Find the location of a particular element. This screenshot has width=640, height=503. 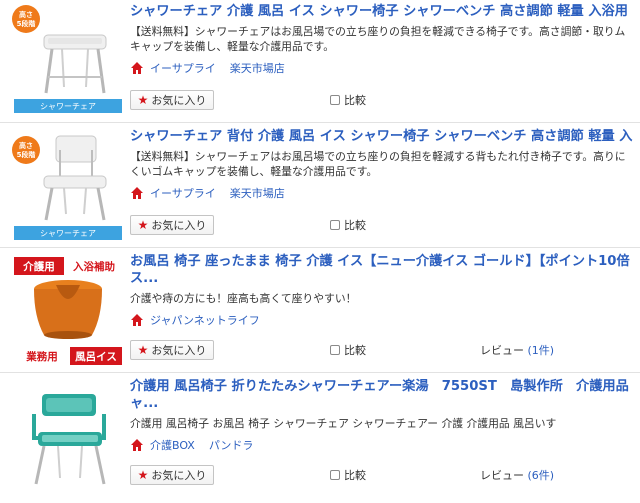

shower-chair-back-image: 高さ 5段階 シャワーチェア is located at coordinates (68, 186).